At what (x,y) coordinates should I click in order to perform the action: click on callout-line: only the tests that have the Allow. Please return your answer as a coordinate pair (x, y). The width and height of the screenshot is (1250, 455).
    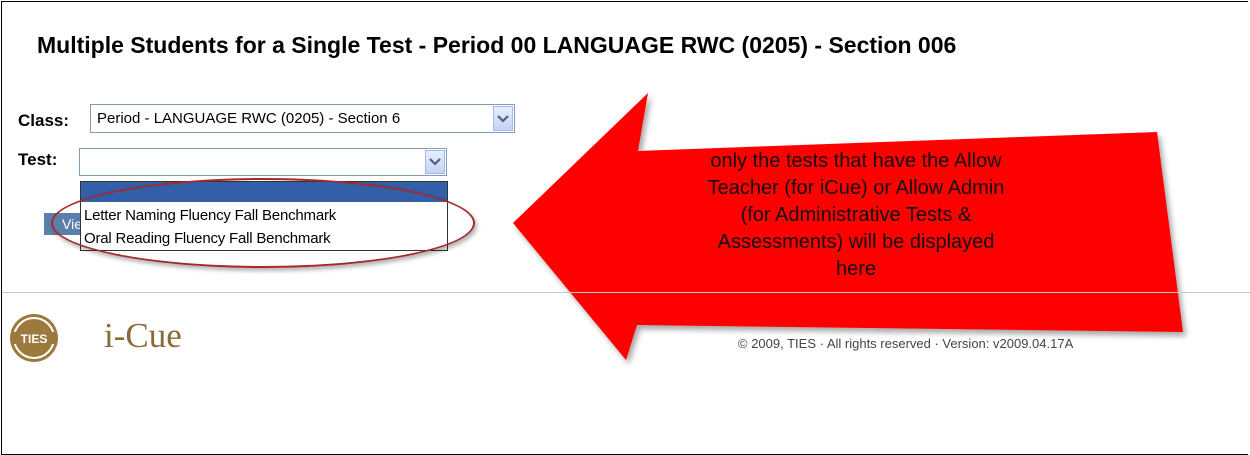
    Looking at the image, I should click on (856, 161).